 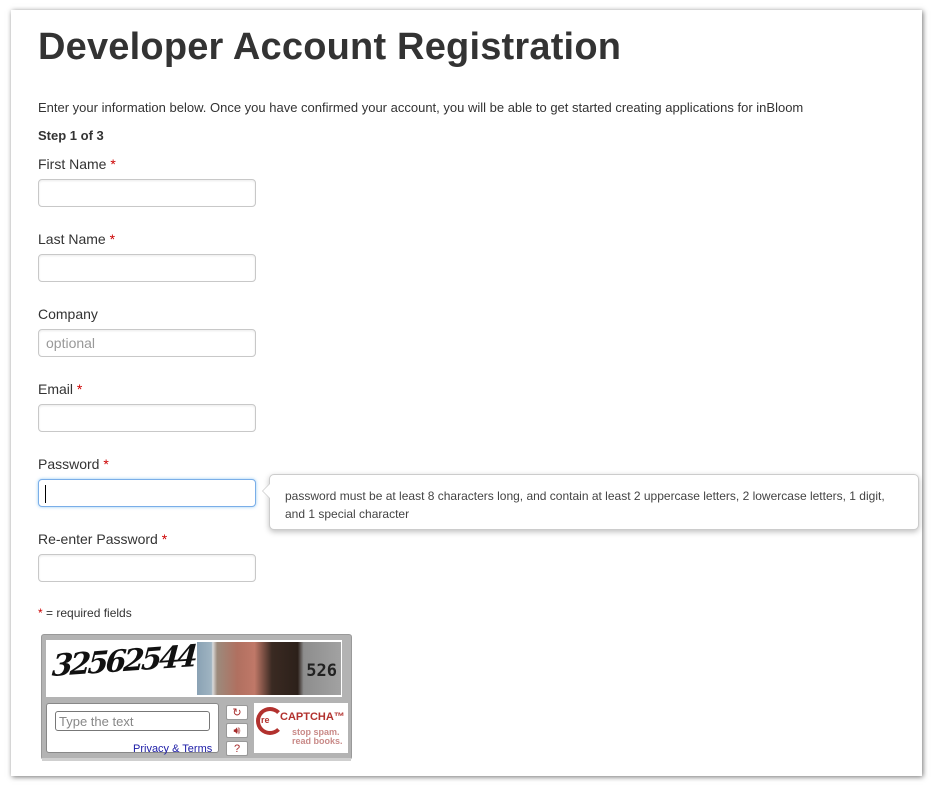 I want to click on required-fields-note: * = required fields, so click(x=85, y=613).